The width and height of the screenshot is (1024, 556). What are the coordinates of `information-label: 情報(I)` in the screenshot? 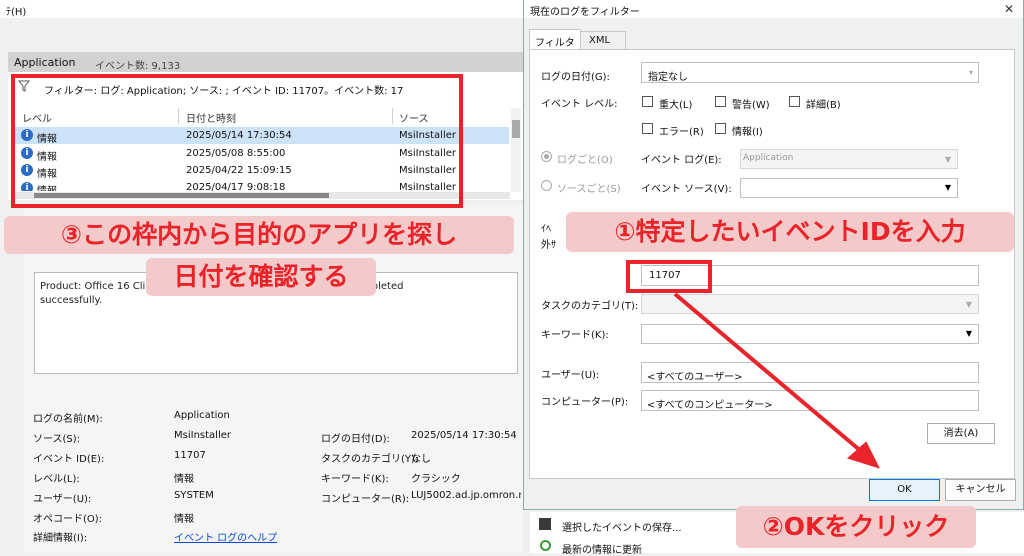 It's located at (747, 132).